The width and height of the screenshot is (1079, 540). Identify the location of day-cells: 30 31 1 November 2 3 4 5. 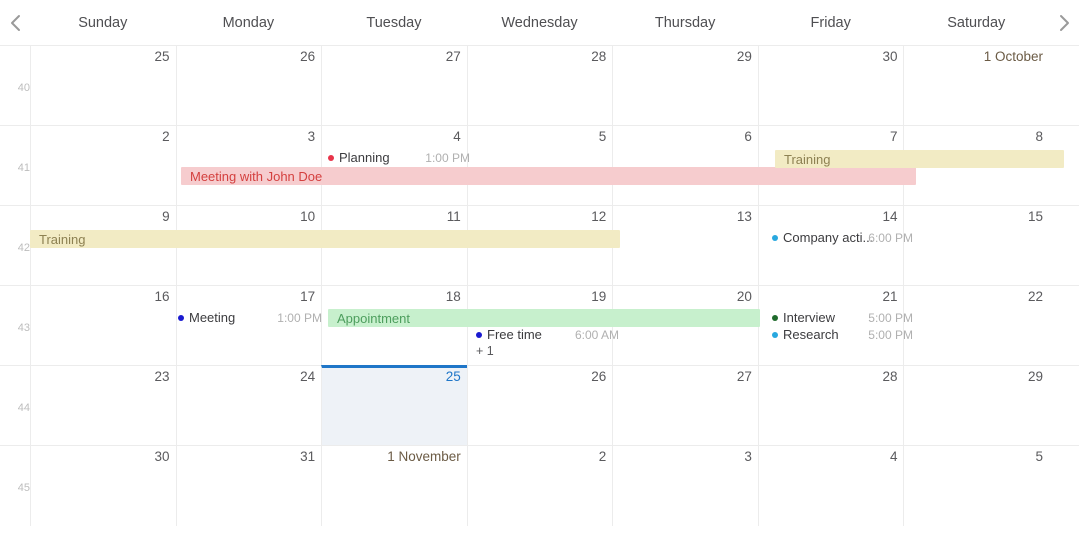
(539, 486).